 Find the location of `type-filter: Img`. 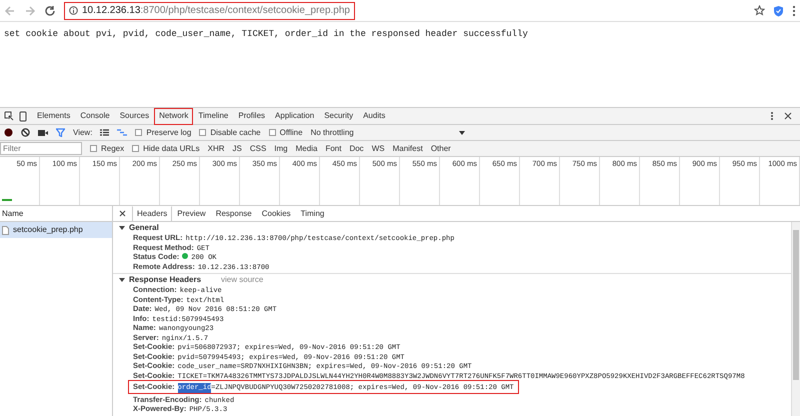

type-filter: Img is located at coordinates (281, 148).